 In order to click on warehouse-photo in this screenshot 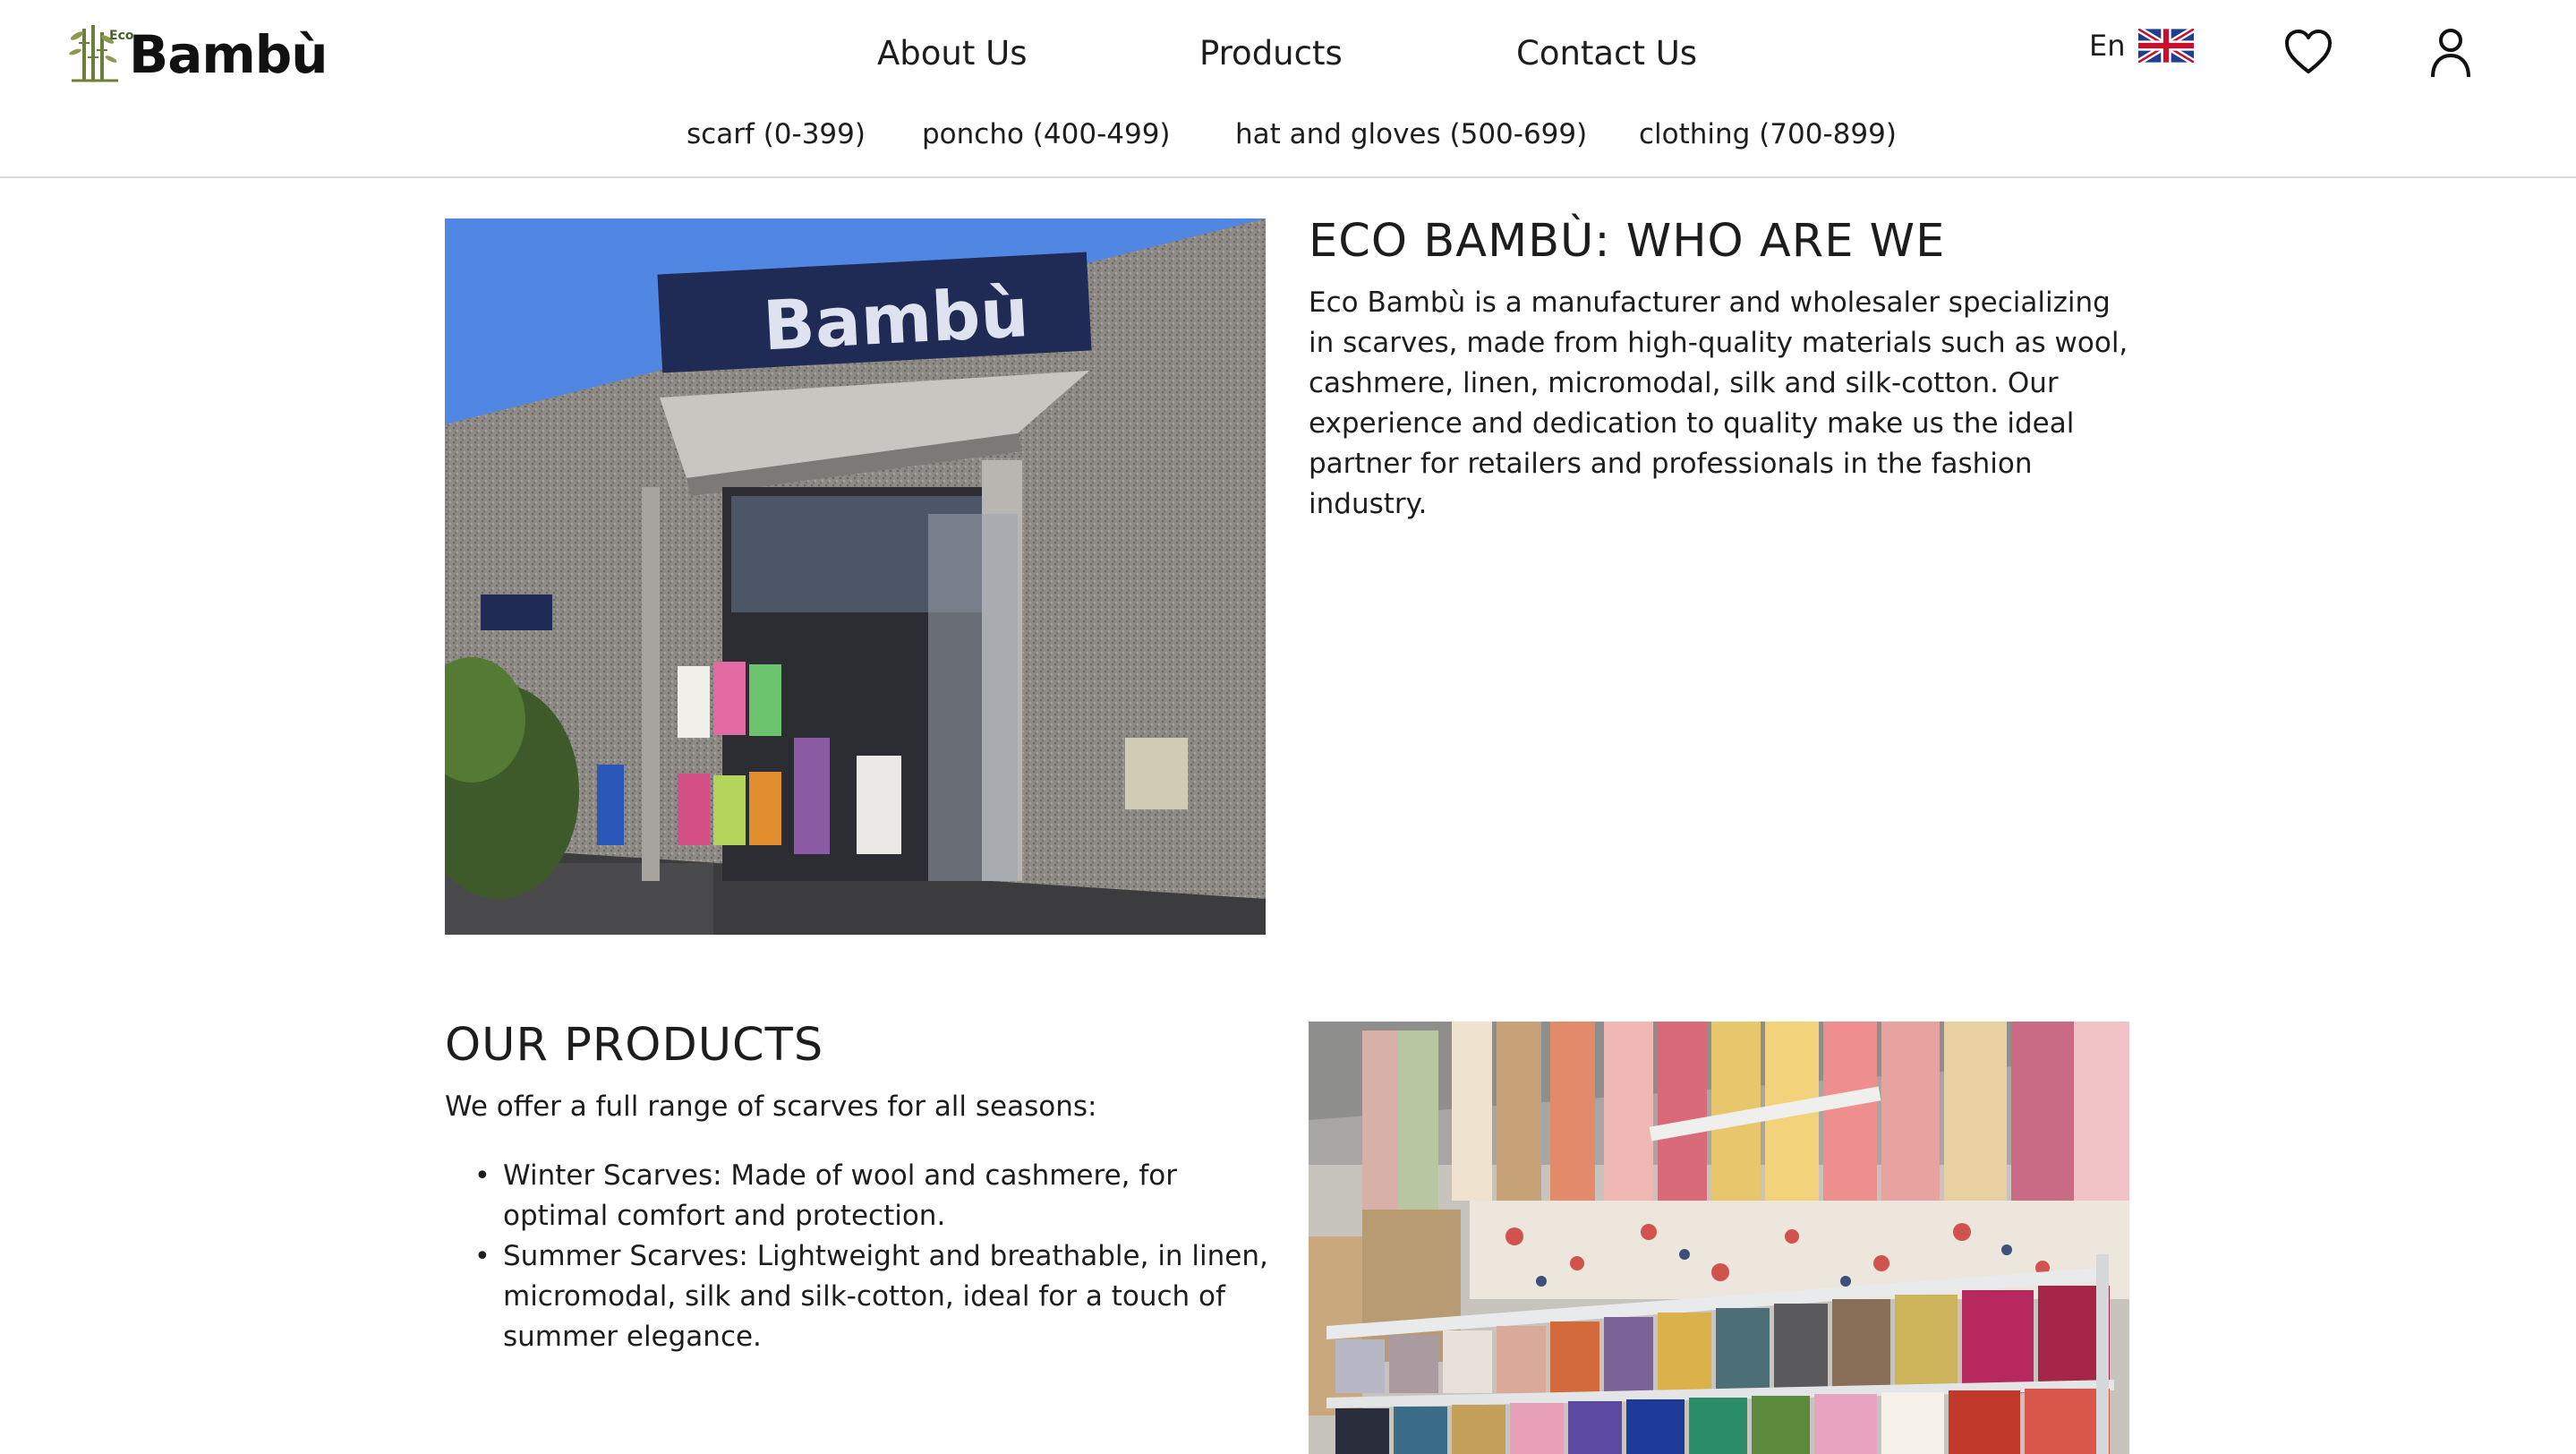, I will do `click(1719, 1238)`.